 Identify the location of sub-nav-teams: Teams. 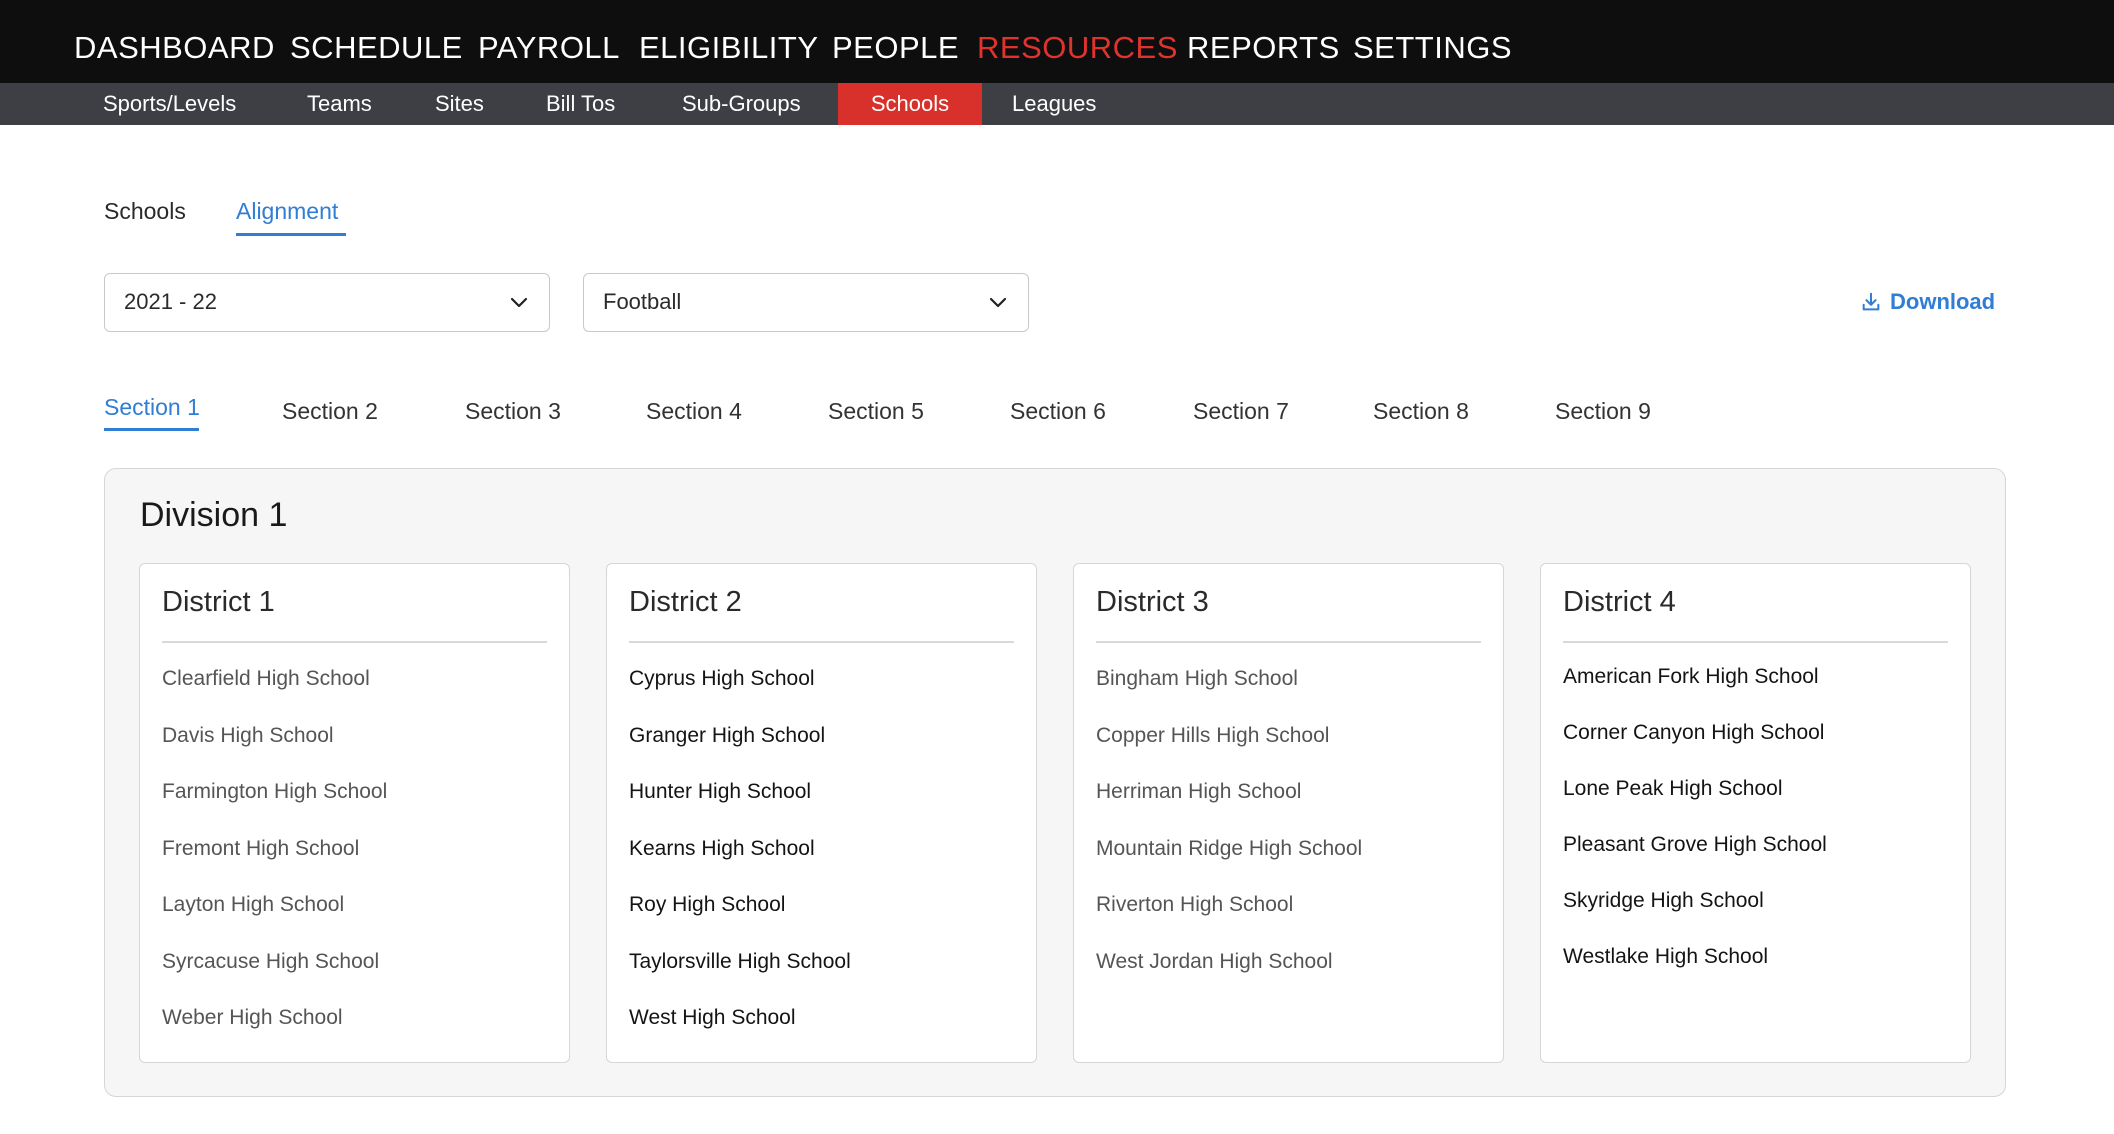
(339, 104).